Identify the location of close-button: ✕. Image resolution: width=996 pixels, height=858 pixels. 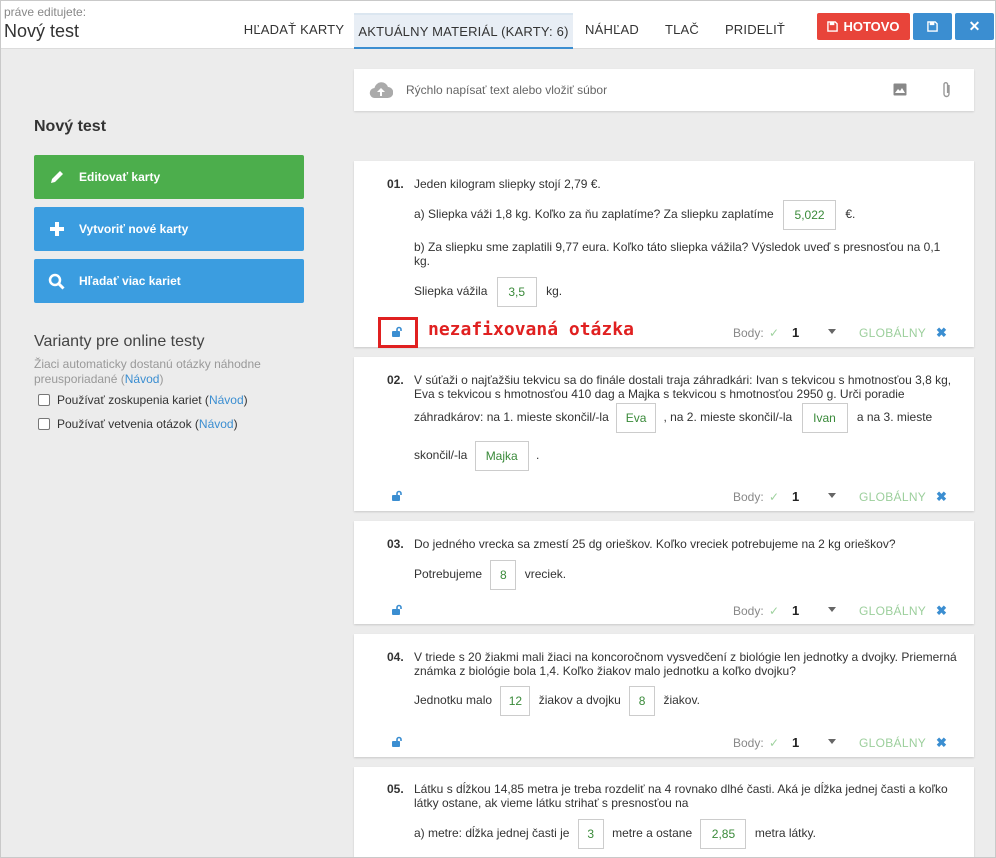
(974, 26).